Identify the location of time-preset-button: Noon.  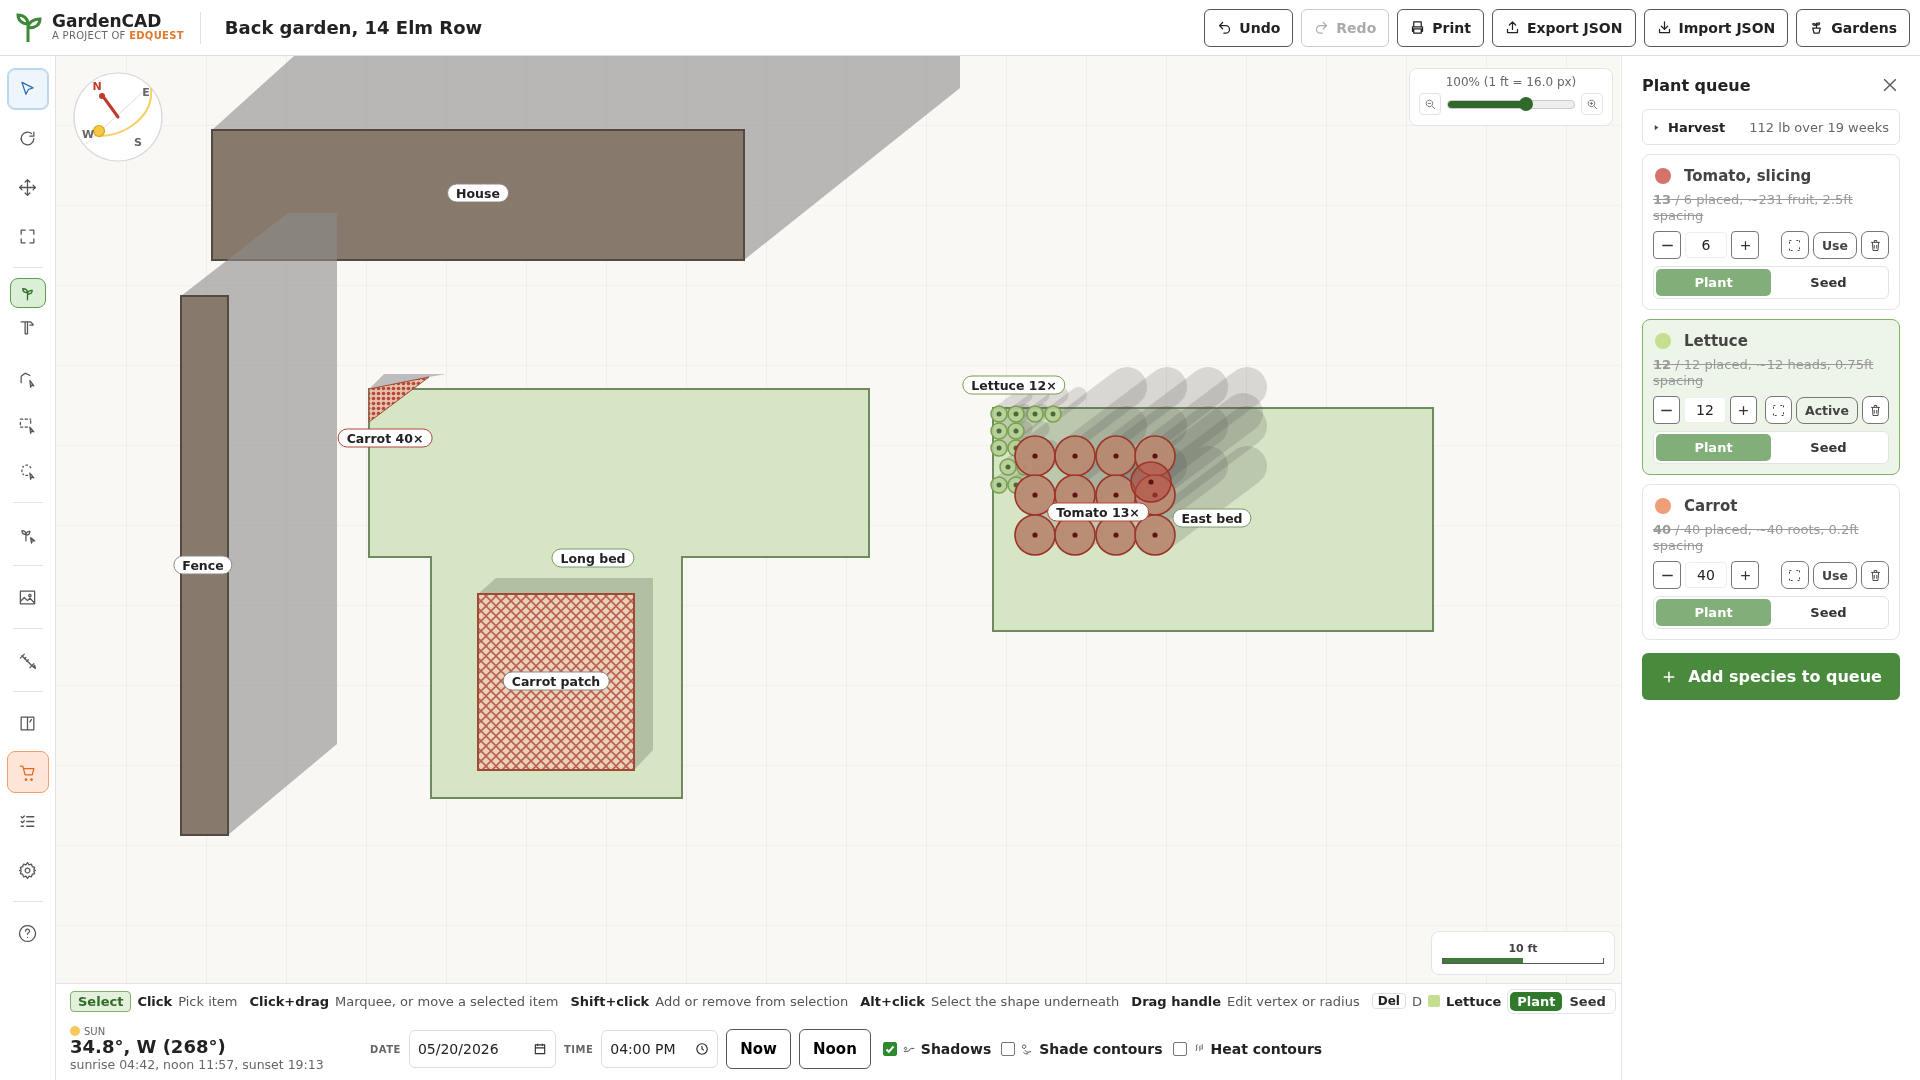
(834, 1049).